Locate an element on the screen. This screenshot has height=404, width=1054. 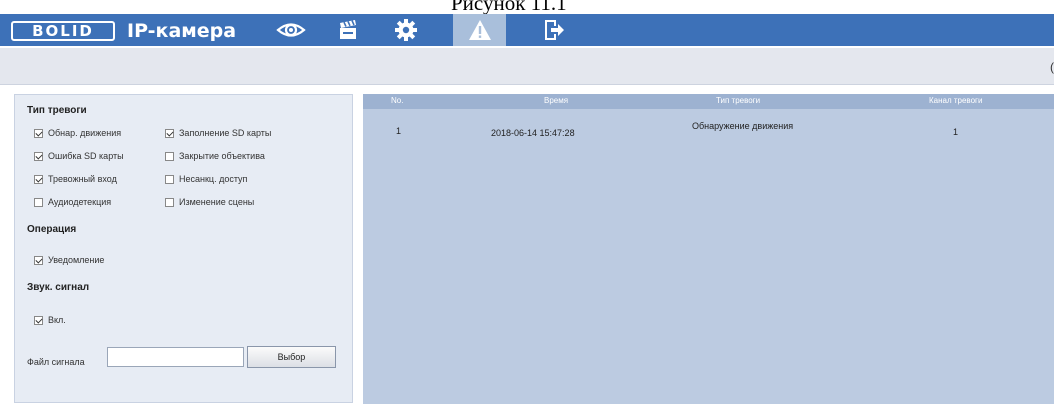
sound-heading: Звук. сигнал is located at coordinates (58, 287).